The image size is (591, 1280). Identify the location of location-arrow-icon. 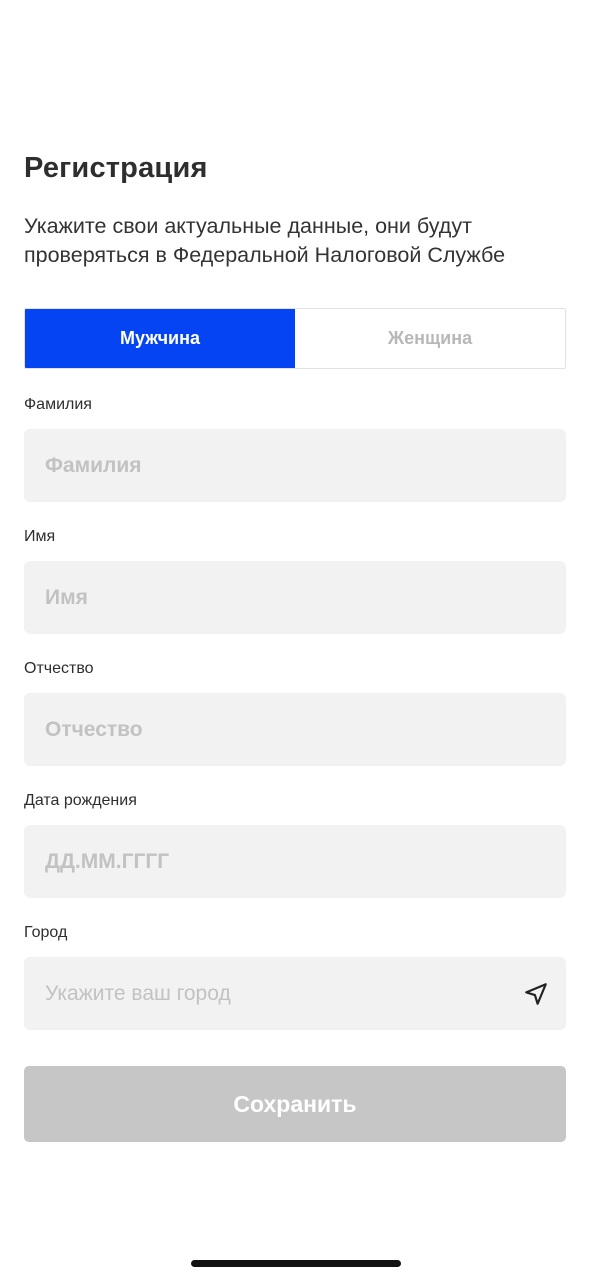
(536, 994).